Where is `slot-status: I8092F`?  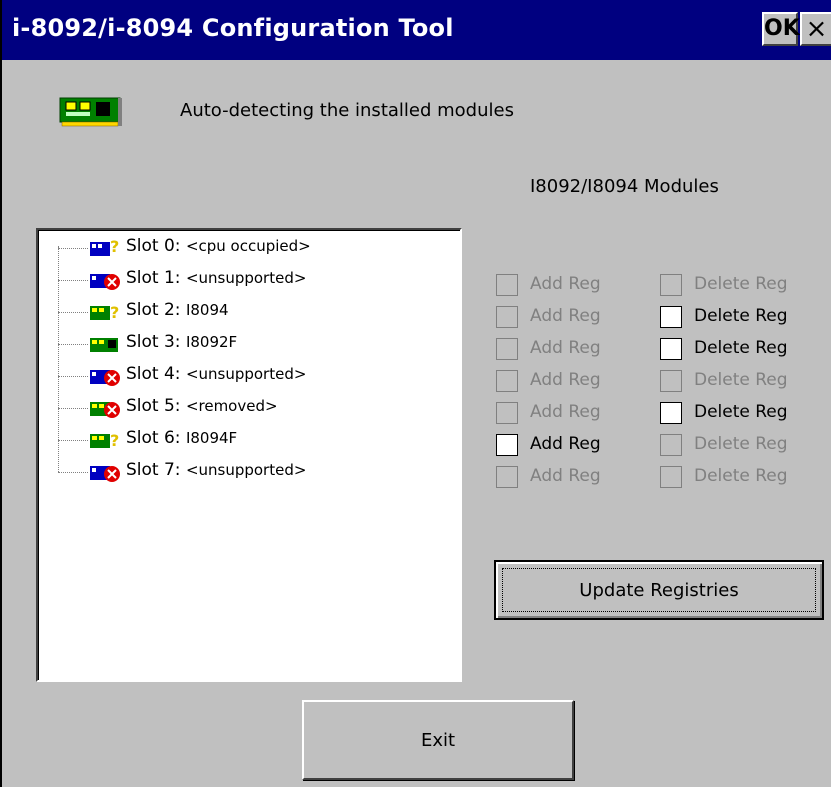 slot-status: I8092F is located at coordinates (211, 342).